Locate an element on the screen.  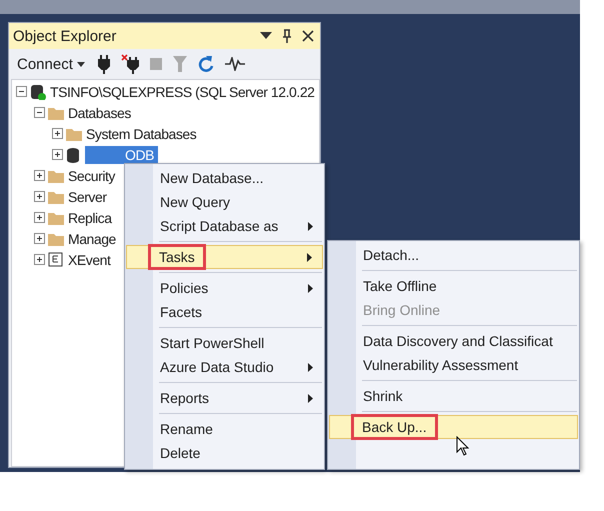
menu-item: Facets is located at coordinates (224, 312).